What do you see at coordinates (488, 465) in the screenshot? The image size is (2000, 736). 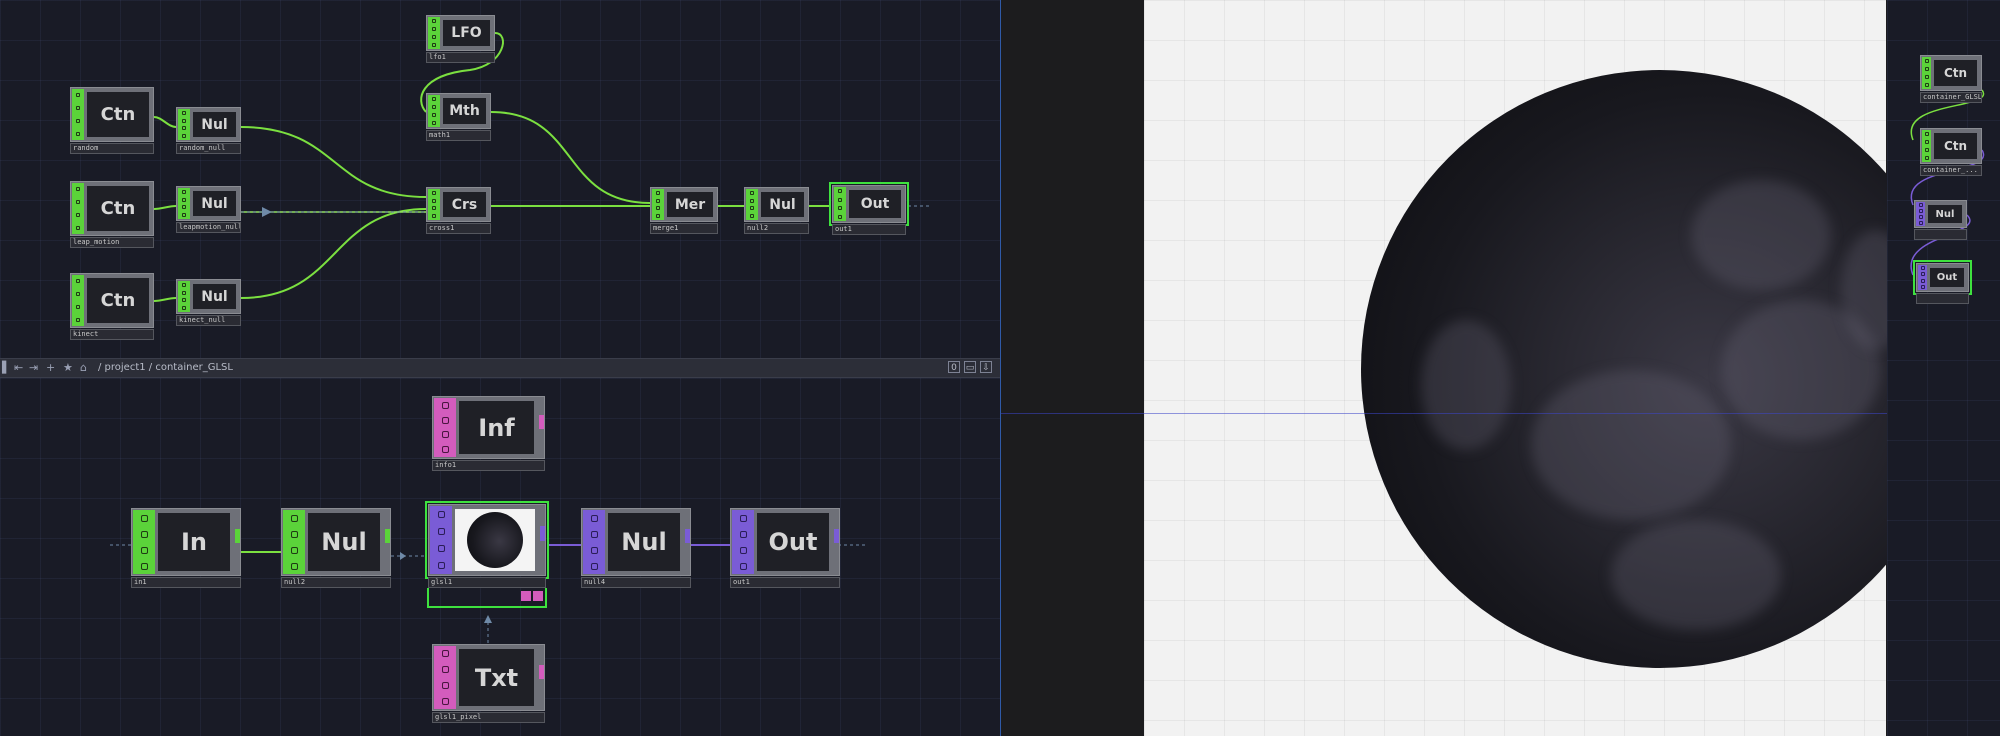 I see `node-name: info1` at bounding box center [488, 465].